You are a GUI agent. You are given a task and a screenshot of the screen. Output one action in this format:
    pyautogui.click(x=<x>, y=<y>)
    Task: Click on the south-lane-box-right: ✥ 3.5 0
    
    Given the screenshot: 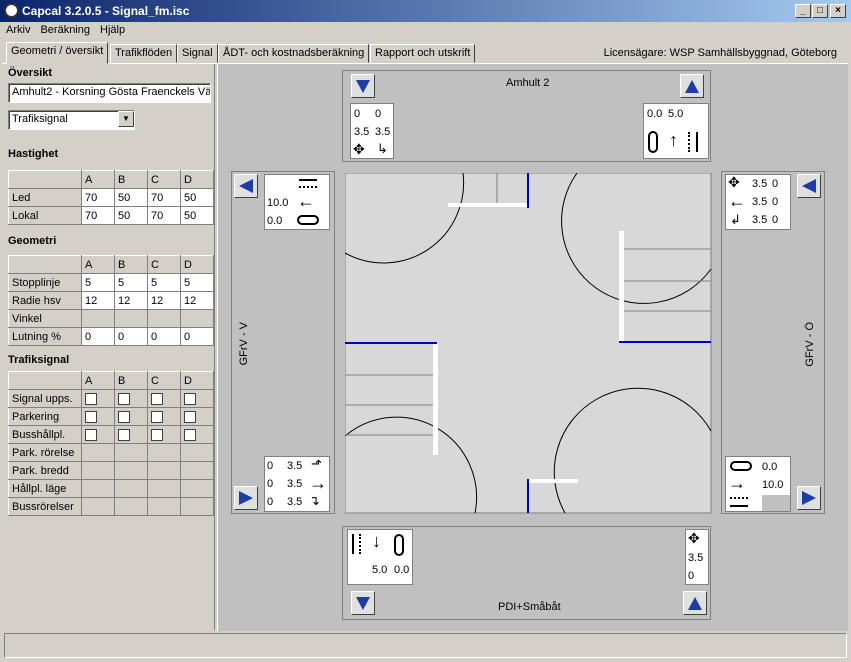 What is the action you would take?
    pyautogui.click(x=697, y=557)
    